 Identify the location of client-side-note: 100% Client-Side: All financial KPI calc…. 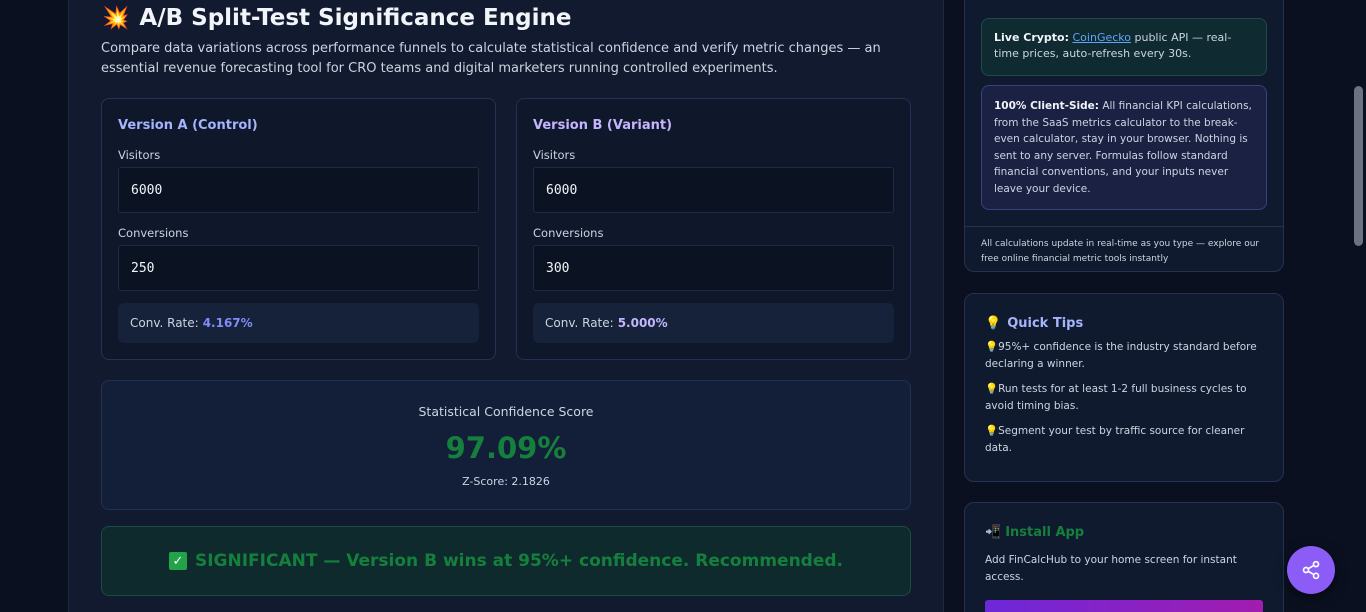
(1124, 147).